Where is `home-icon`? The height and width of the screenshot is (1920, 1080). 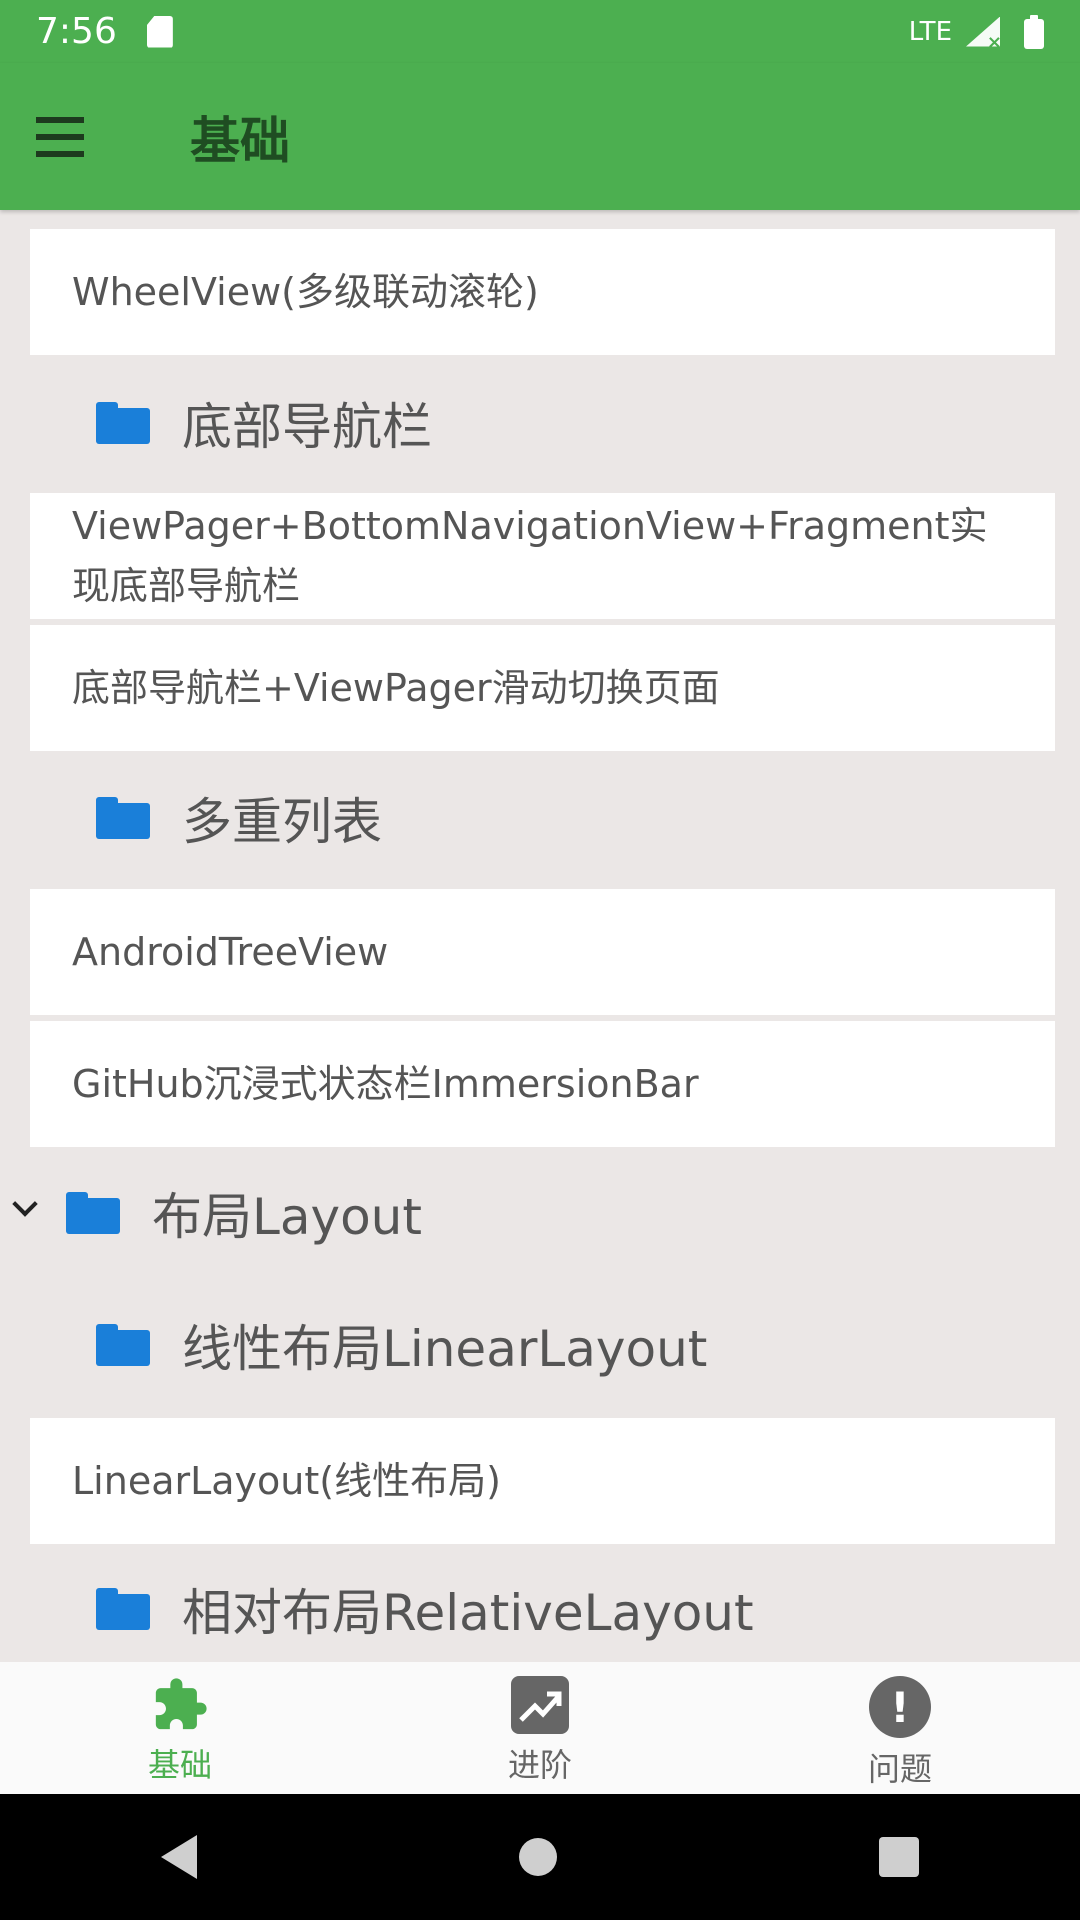 home-icon is located at coordinates (538, 1857).